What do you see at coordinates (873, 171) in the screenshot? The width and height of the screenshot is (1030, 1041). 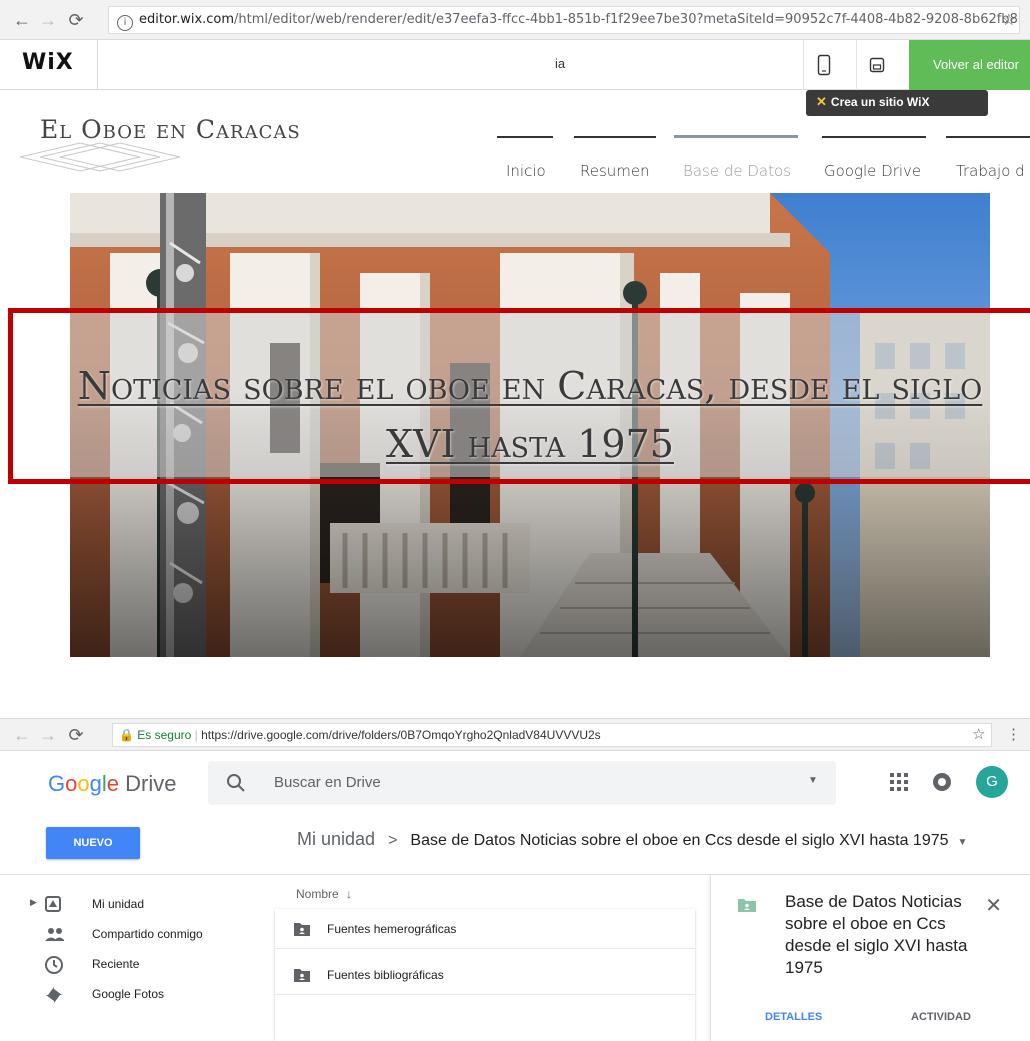 I see `nav-label: Google Drive` at bounding box center [873, 171].